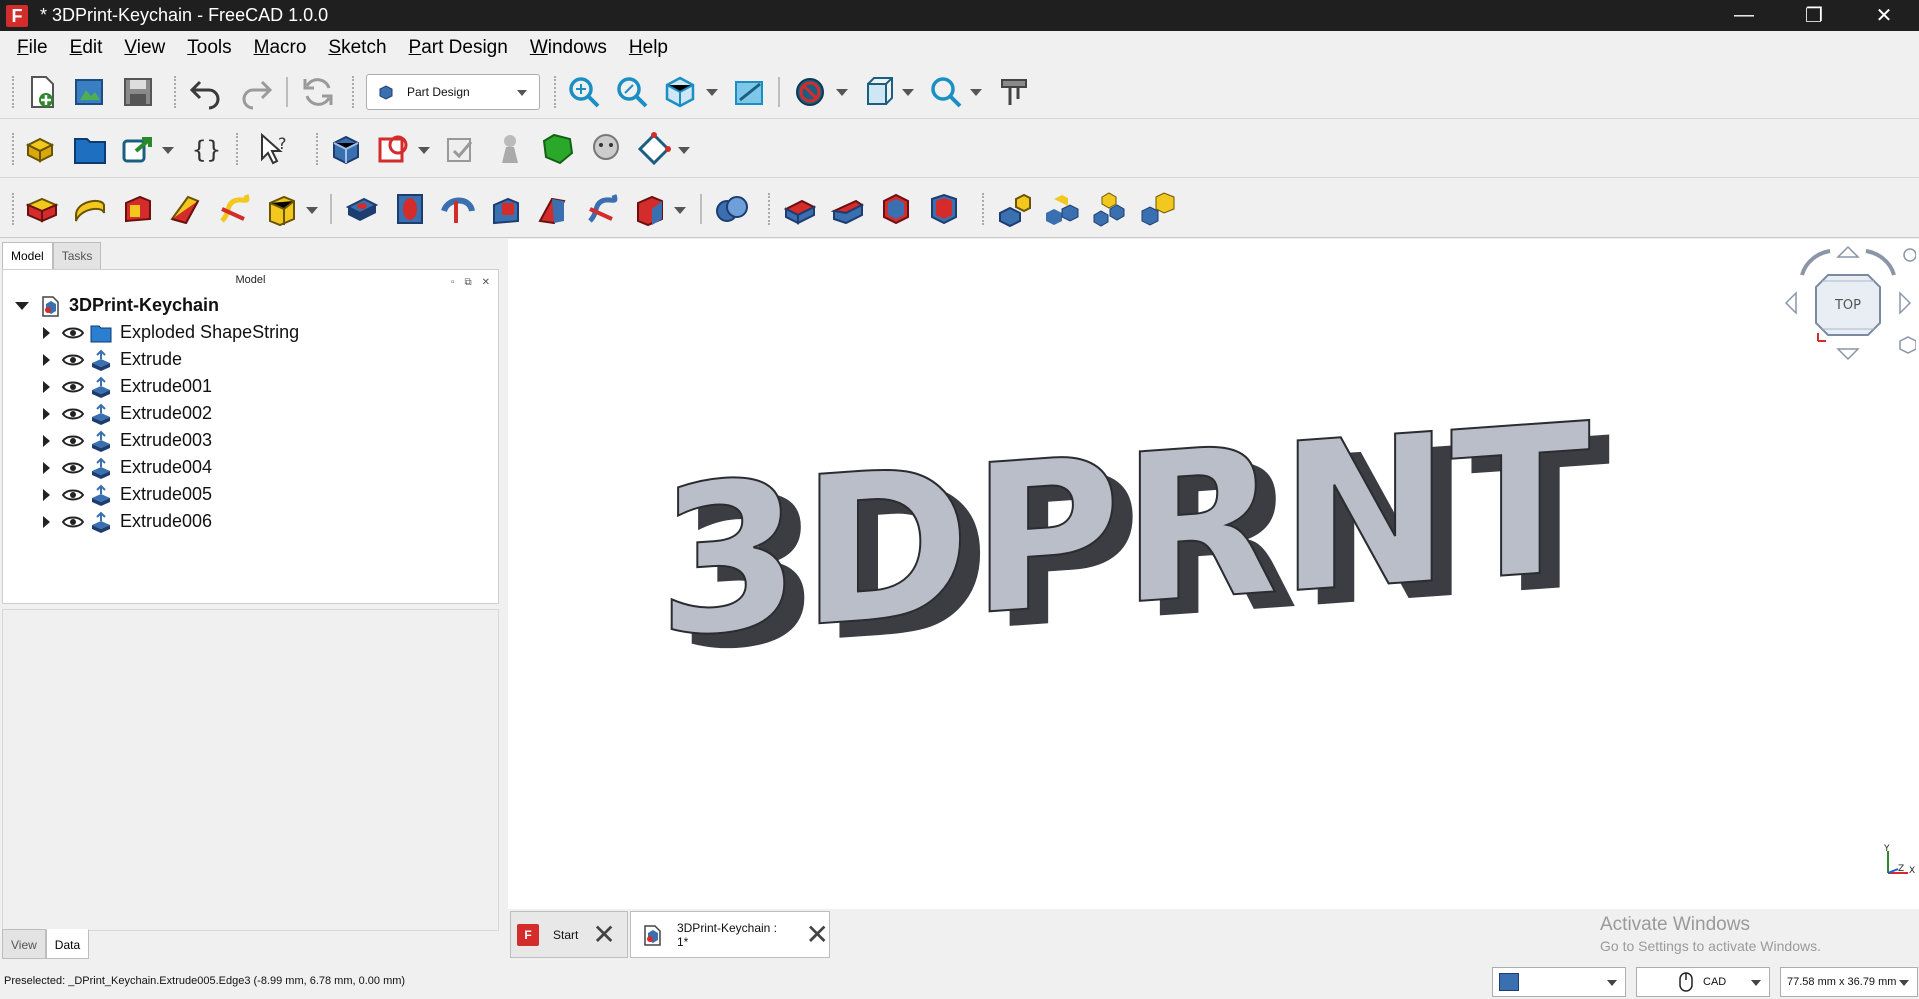 This screenshot has height=999, width=1919. I want to click on open-document-icon, so click(90, 92).